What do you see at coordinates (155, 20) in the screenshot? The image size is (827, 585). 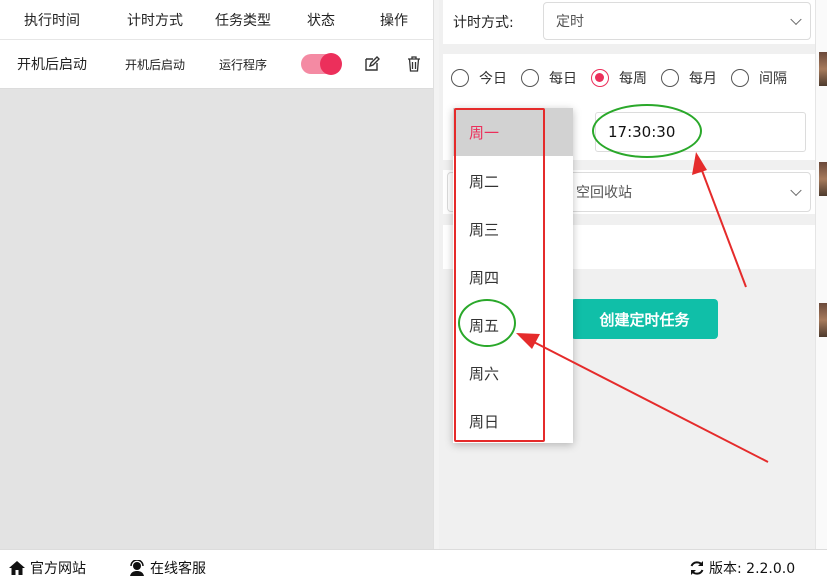 I see `header-timing-mode: 计时方式` at bounding box center [155, 20].